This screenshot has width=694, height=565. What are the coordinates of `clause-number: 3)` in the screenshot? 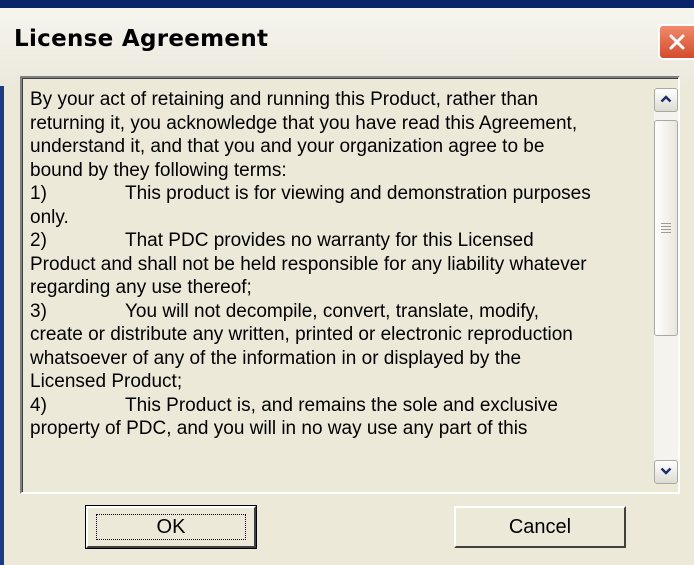 It's located at (38, 311).